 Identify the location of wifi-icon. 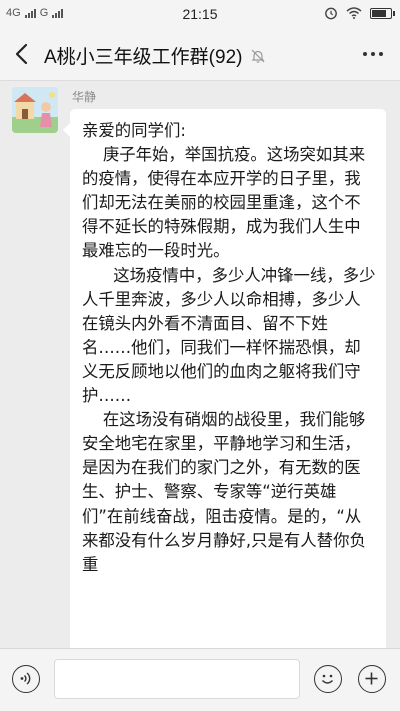
(354, 13).